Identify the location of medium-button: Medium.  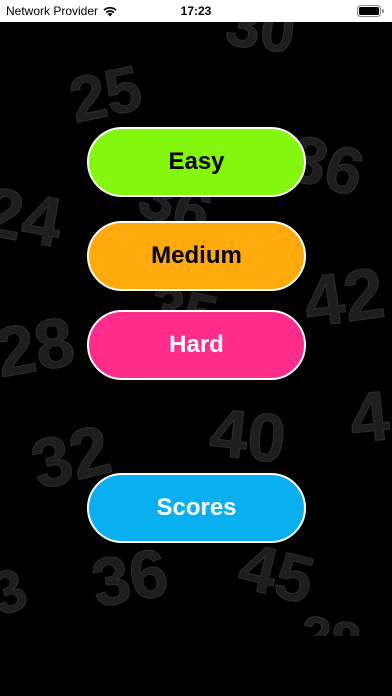
(196, 256).